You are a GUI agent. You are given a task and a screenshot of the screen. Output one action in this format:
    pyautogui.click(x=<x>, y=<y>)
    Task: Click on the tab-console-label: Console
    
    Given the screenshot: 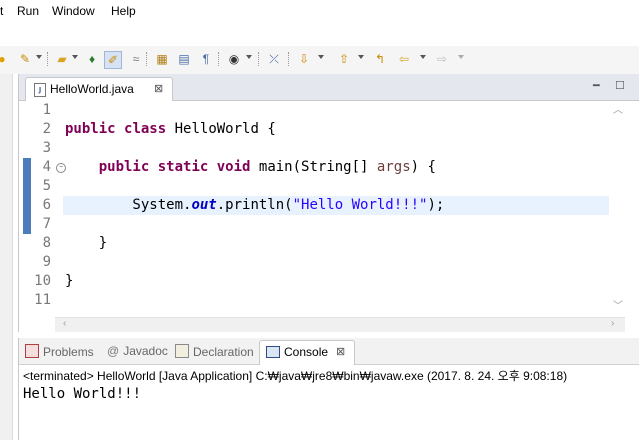 What is the action you would take?
    pyautogui.click(x=306, y=352)
    